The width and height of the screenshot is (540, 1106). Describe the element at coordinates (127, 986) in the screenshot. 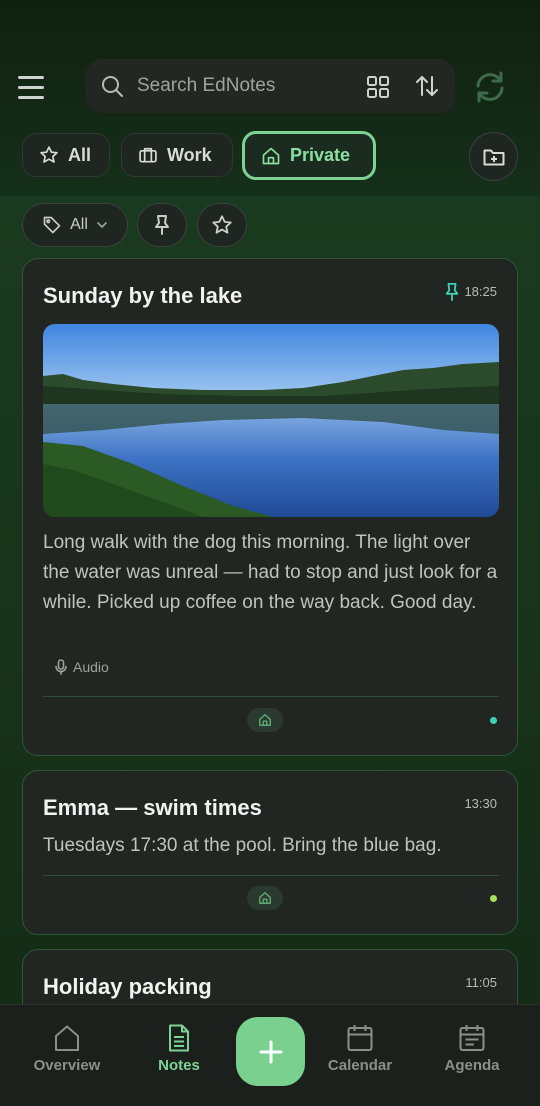

I see `note-title: Holiday packing` at that location.